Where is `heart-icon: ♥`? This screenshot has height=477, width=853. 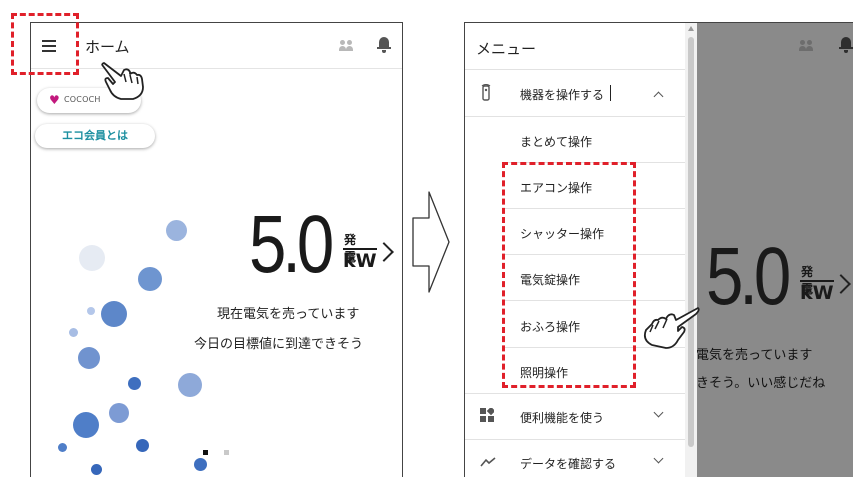
heart-icon: ♥ is located at coordinates (54, 100).